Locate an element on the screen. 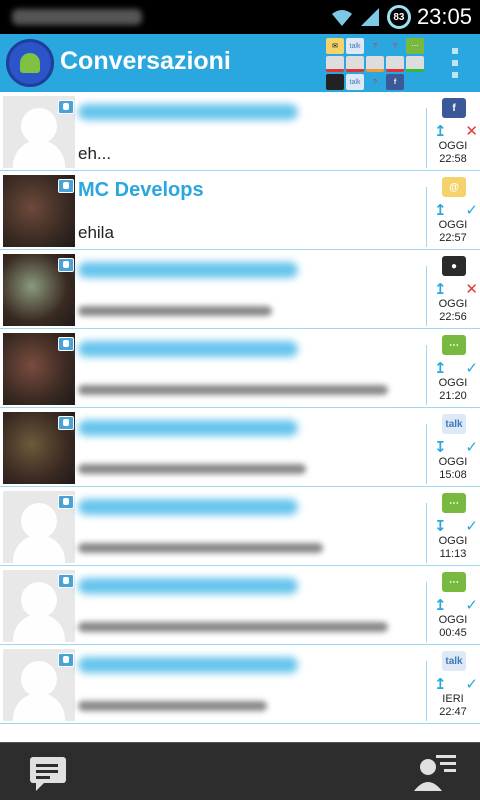  received-arrow-icon: ↧ is located at coordinates (440, 526).